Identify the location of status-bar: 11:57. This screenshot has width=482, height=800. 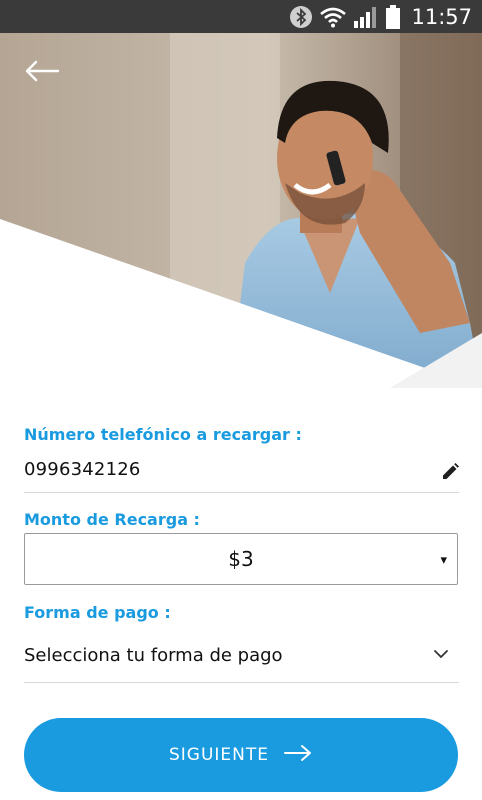
(241, 16).